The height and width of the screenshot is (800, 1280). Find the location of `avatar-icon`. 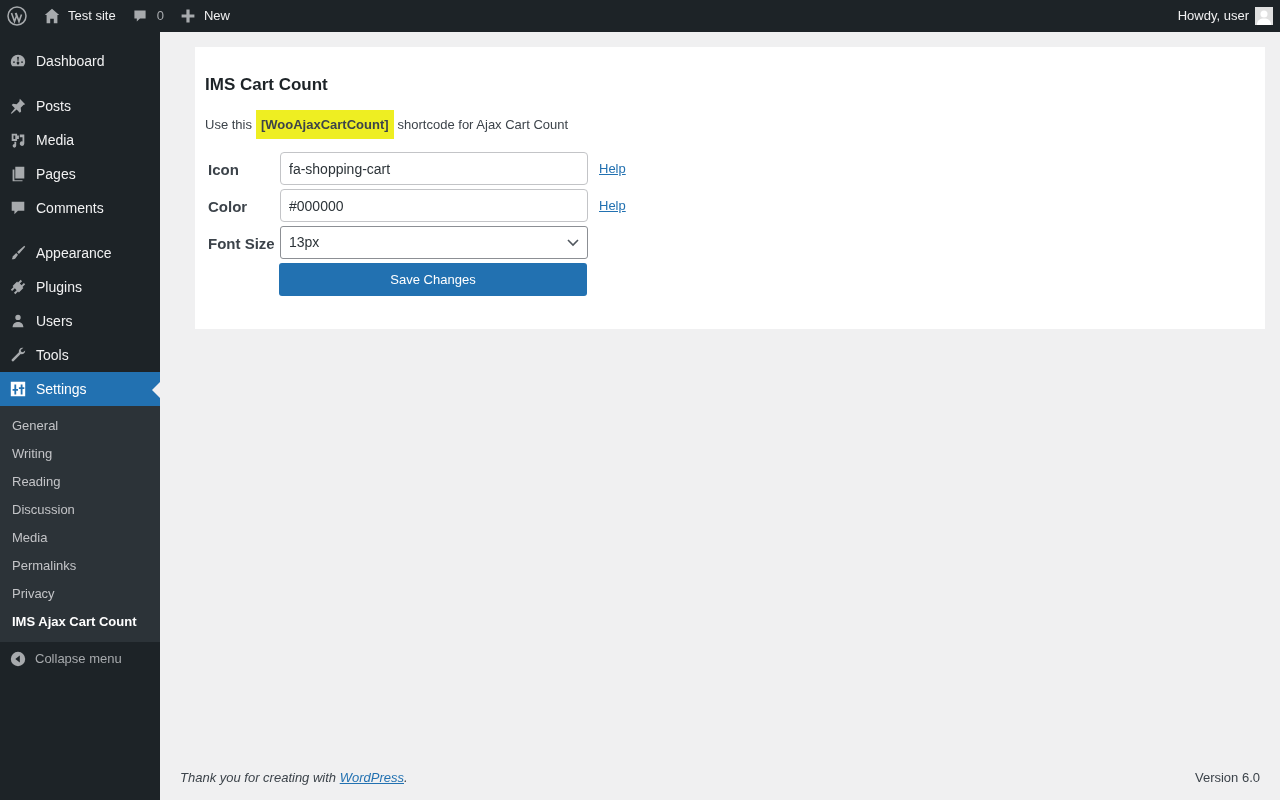

avatar-icon is located at coordinates (1264, 16).